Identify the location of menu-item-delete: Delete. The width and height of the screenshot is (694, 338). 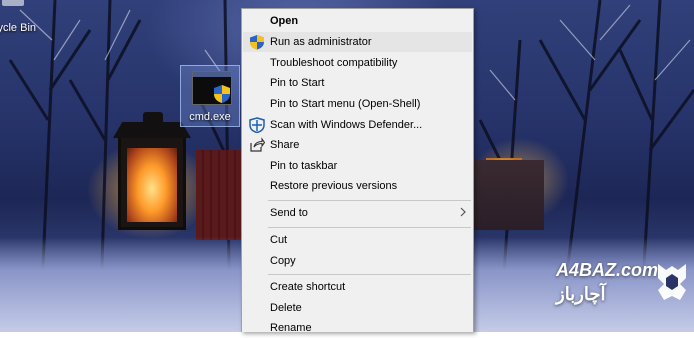
(357, 308).